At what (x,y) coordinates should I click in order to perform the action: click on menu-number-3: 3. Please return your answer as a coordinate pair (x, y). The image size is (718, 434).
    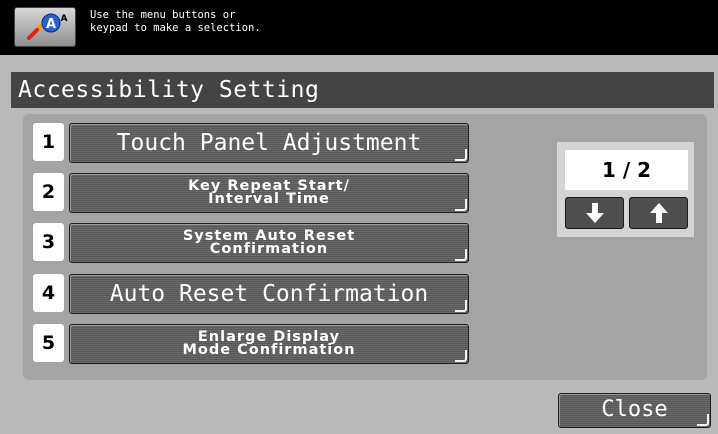
    Looking at the image, I should click on (48, 242).